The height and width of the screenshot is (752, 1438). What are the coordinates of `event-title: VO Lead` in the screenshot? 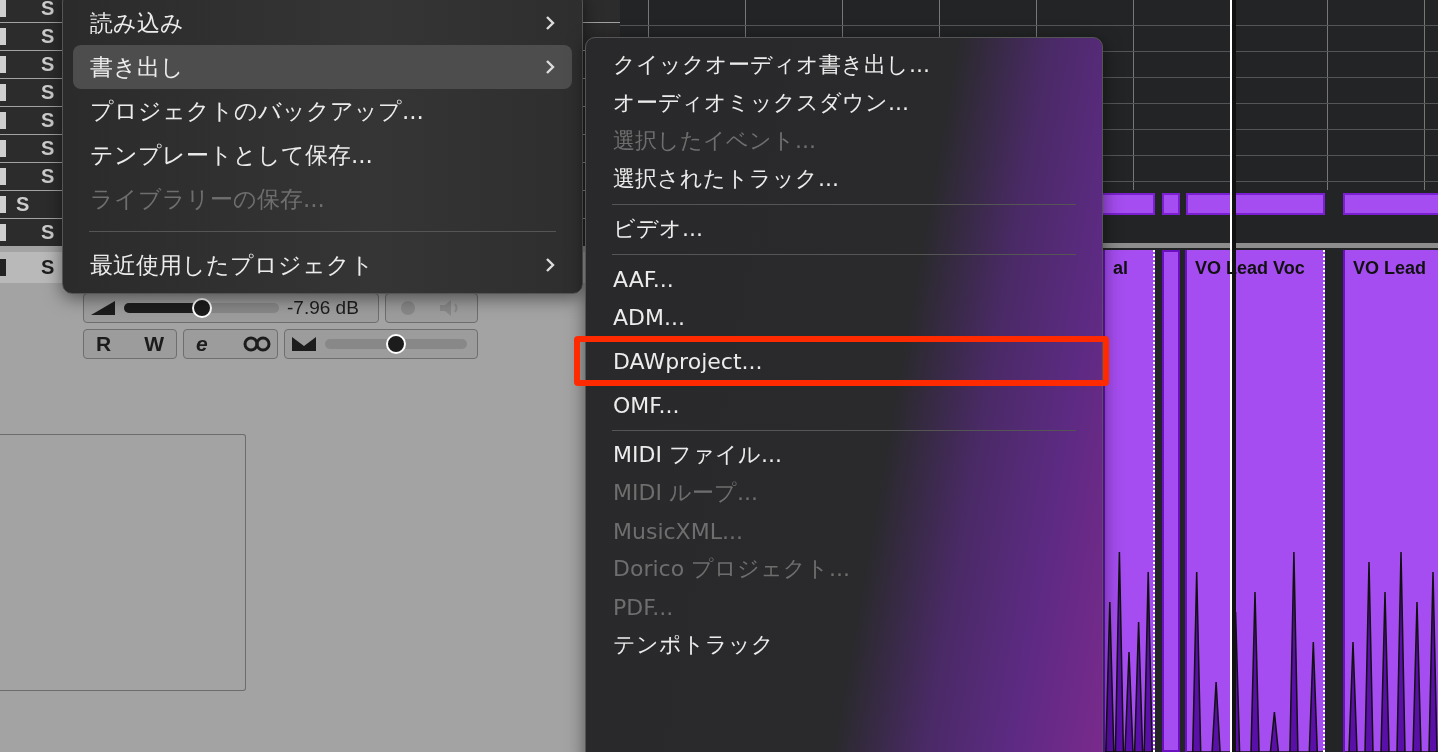 It's located at (1390, 268).